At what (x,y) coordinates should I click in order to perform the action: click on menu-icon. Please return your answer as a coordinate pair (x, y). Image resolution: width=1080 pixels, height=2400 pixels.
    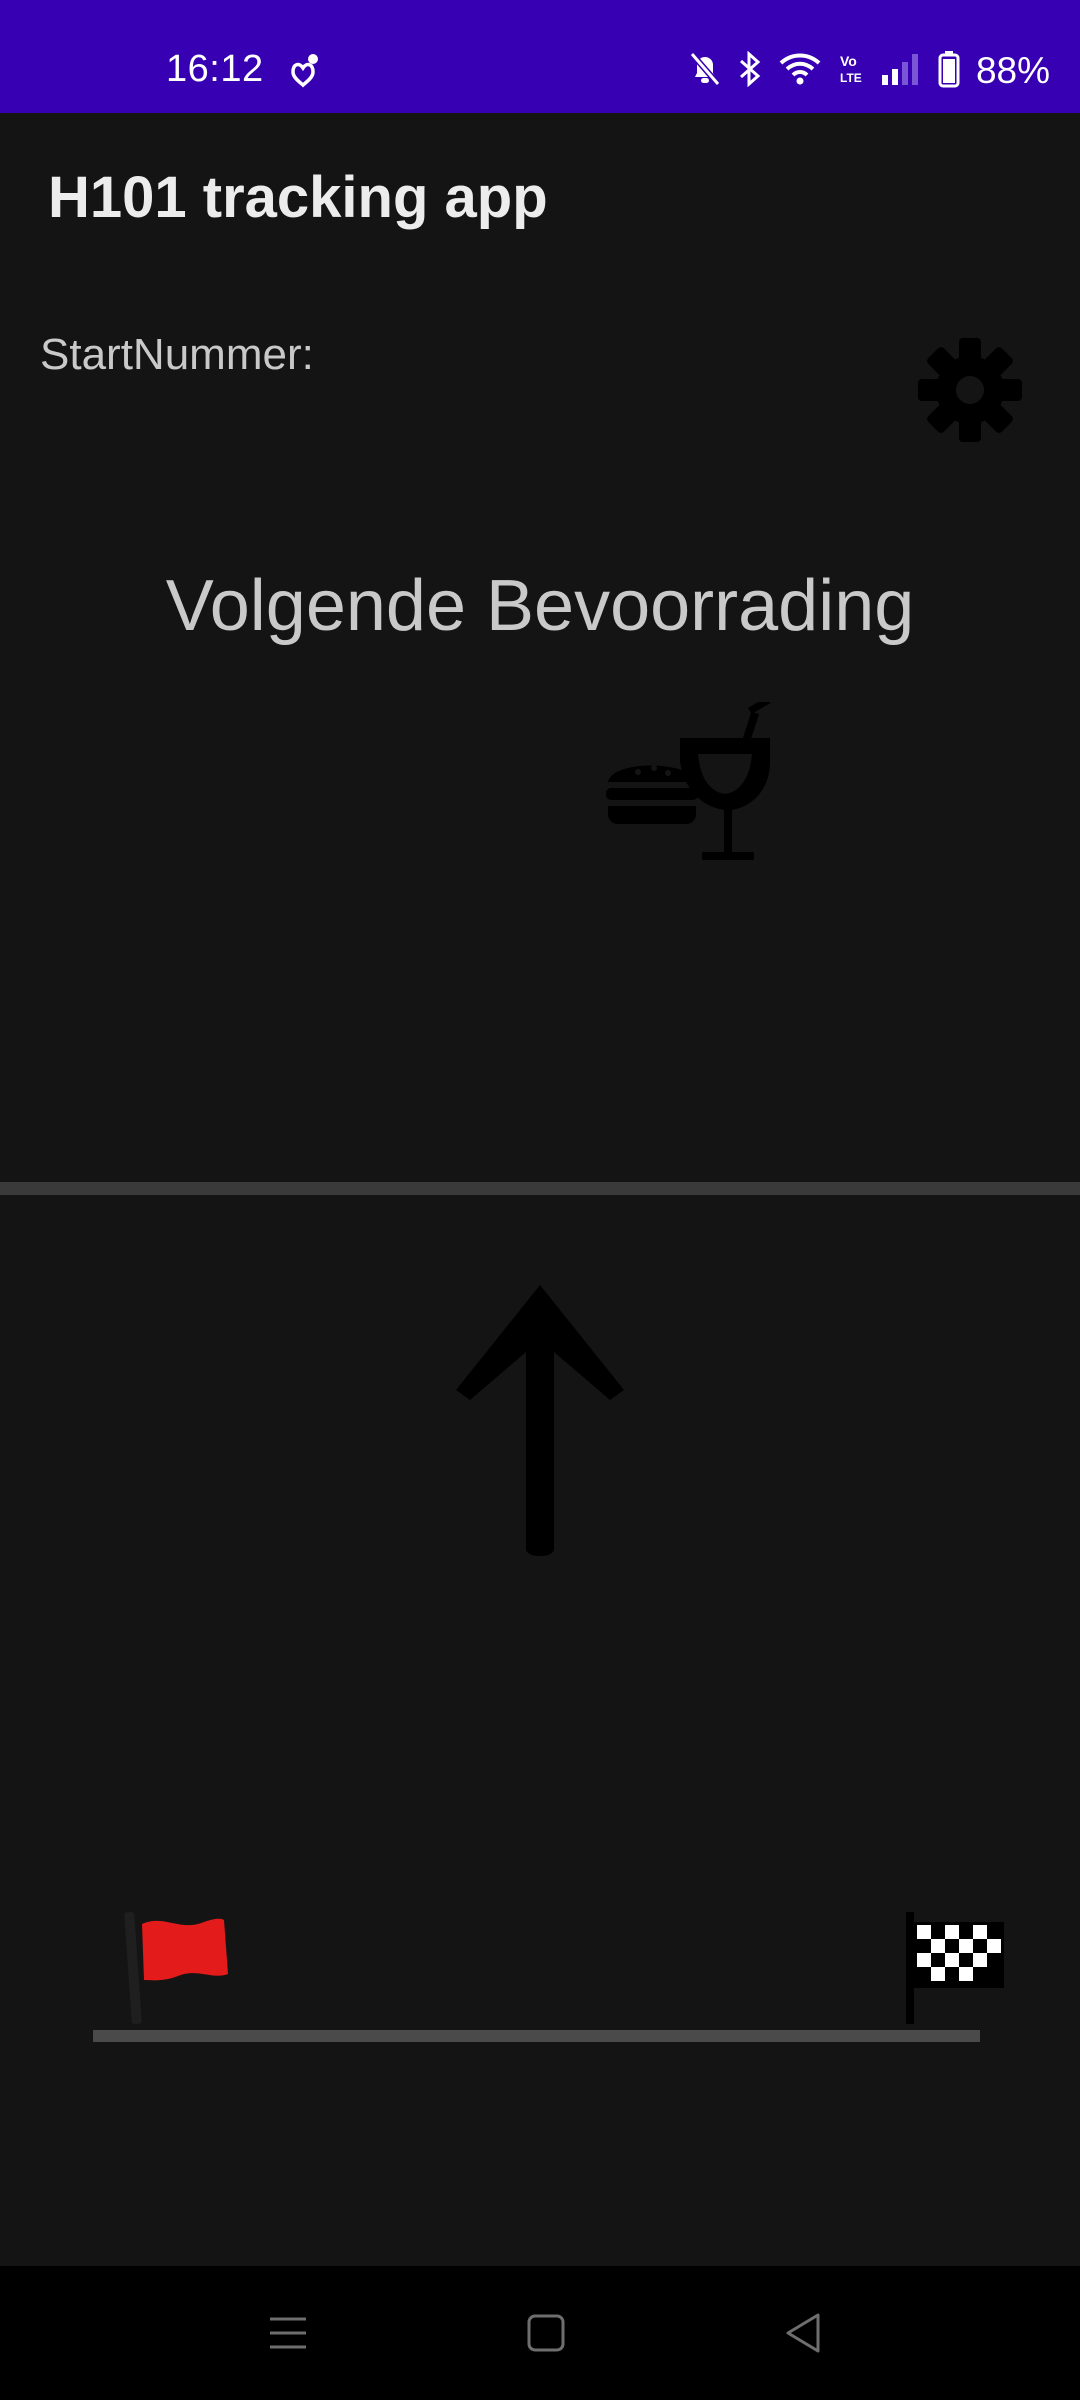
    Looking at the image, I should click on (288, 2335).